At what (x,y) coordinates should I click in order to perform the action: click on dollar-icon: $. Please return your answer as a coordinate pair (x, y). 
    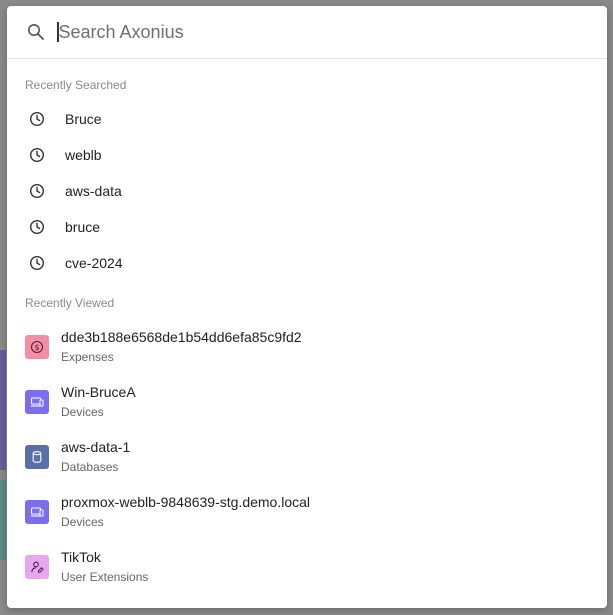
    Looking at the image, I should click on (37, 346).